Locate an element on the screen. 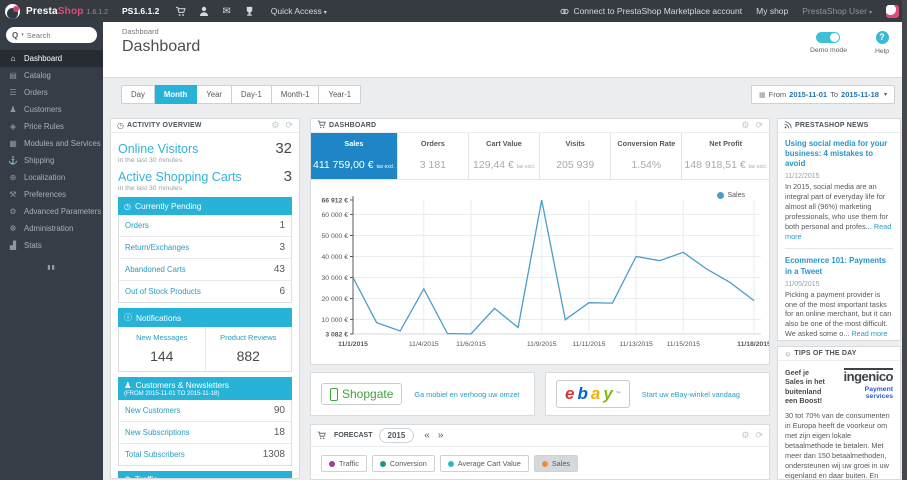 The width and height of the screenshot is (907, 480). orders-link: Orders is located at coordinates (137, 225).